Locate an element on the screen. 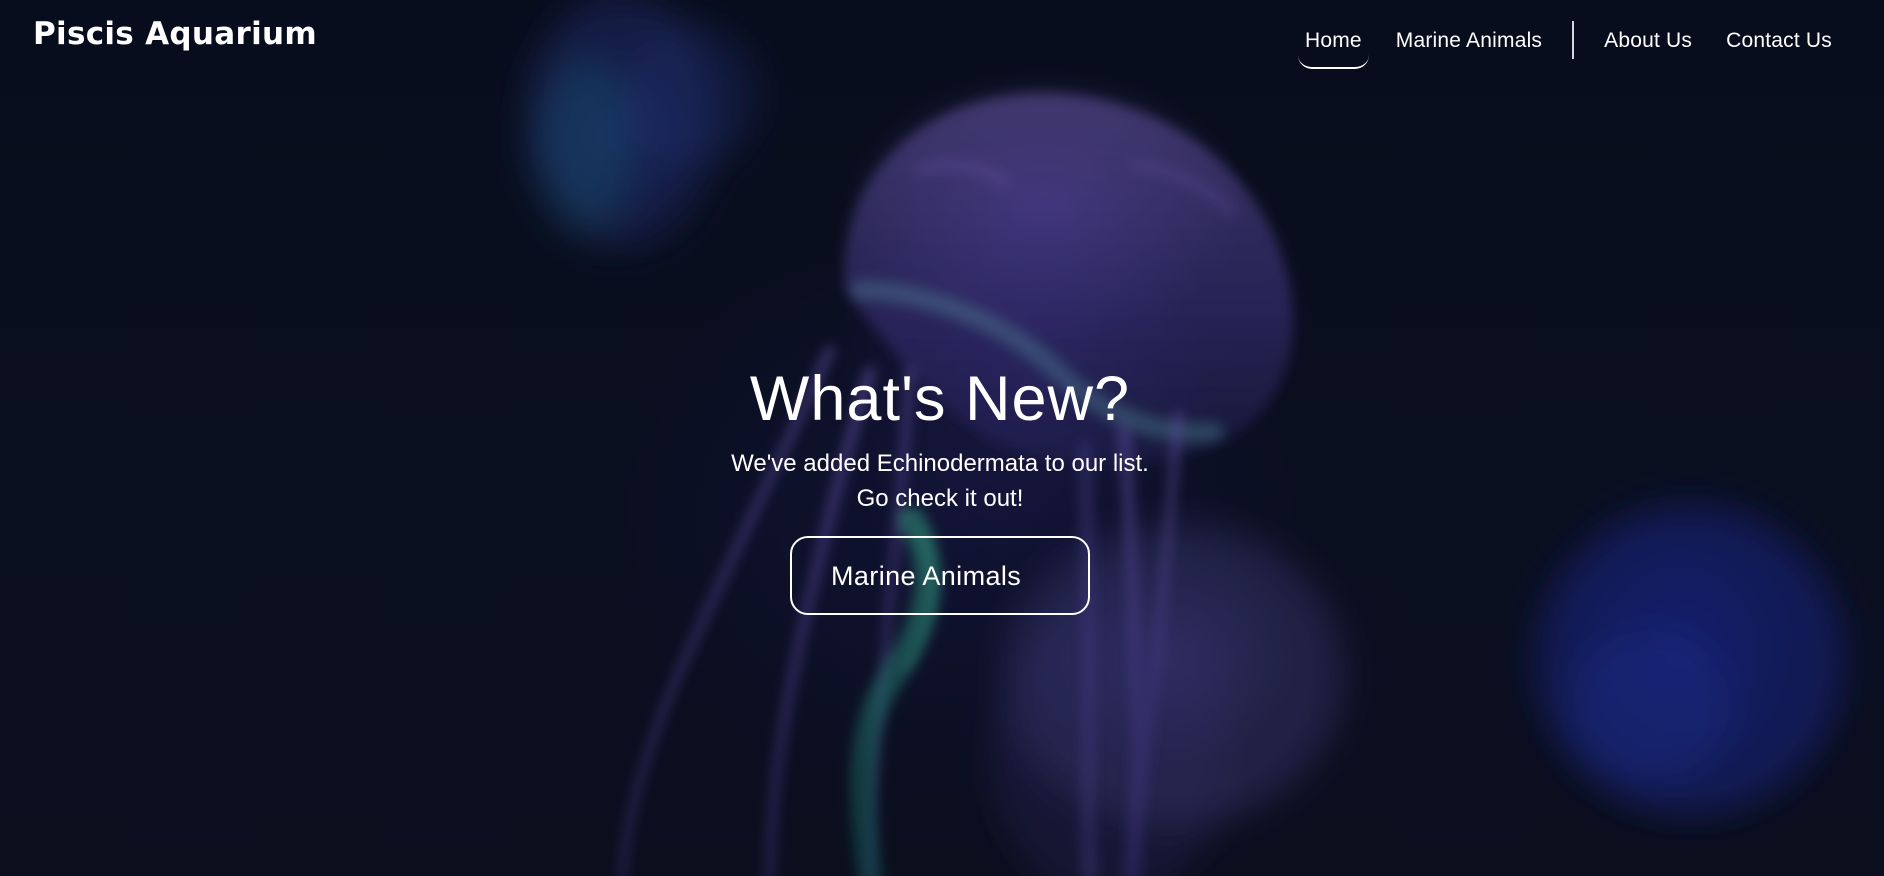  hero-subtext-line-1: We've added Echinodermata to our list. is located at coordinates (940, 463).